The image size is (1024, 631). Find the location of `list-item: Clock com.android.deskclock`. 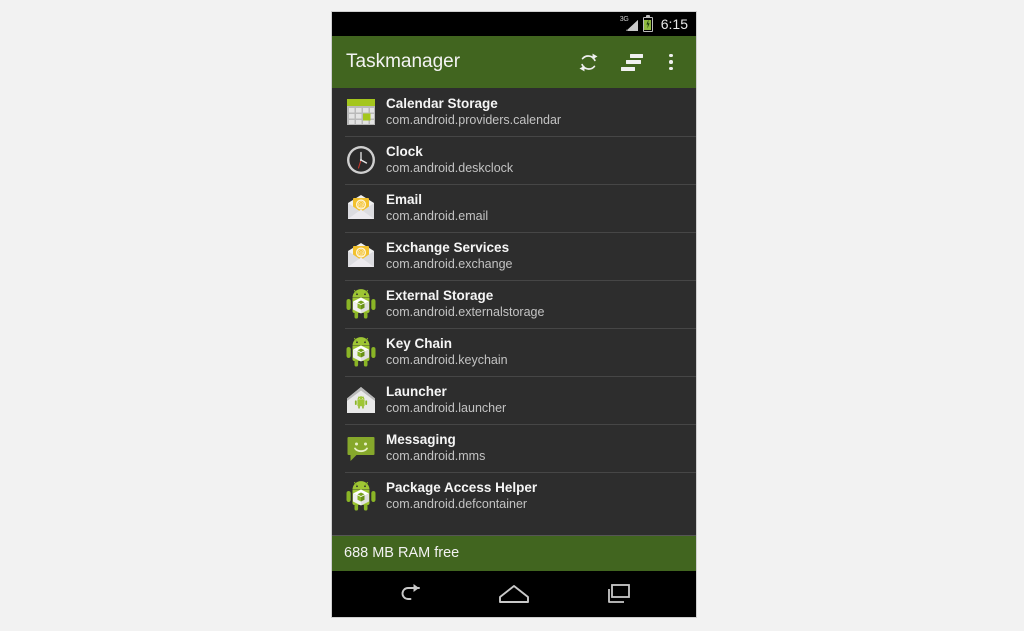

list-item: Clock com.android.deskclock is located at coordinates (514, 160).